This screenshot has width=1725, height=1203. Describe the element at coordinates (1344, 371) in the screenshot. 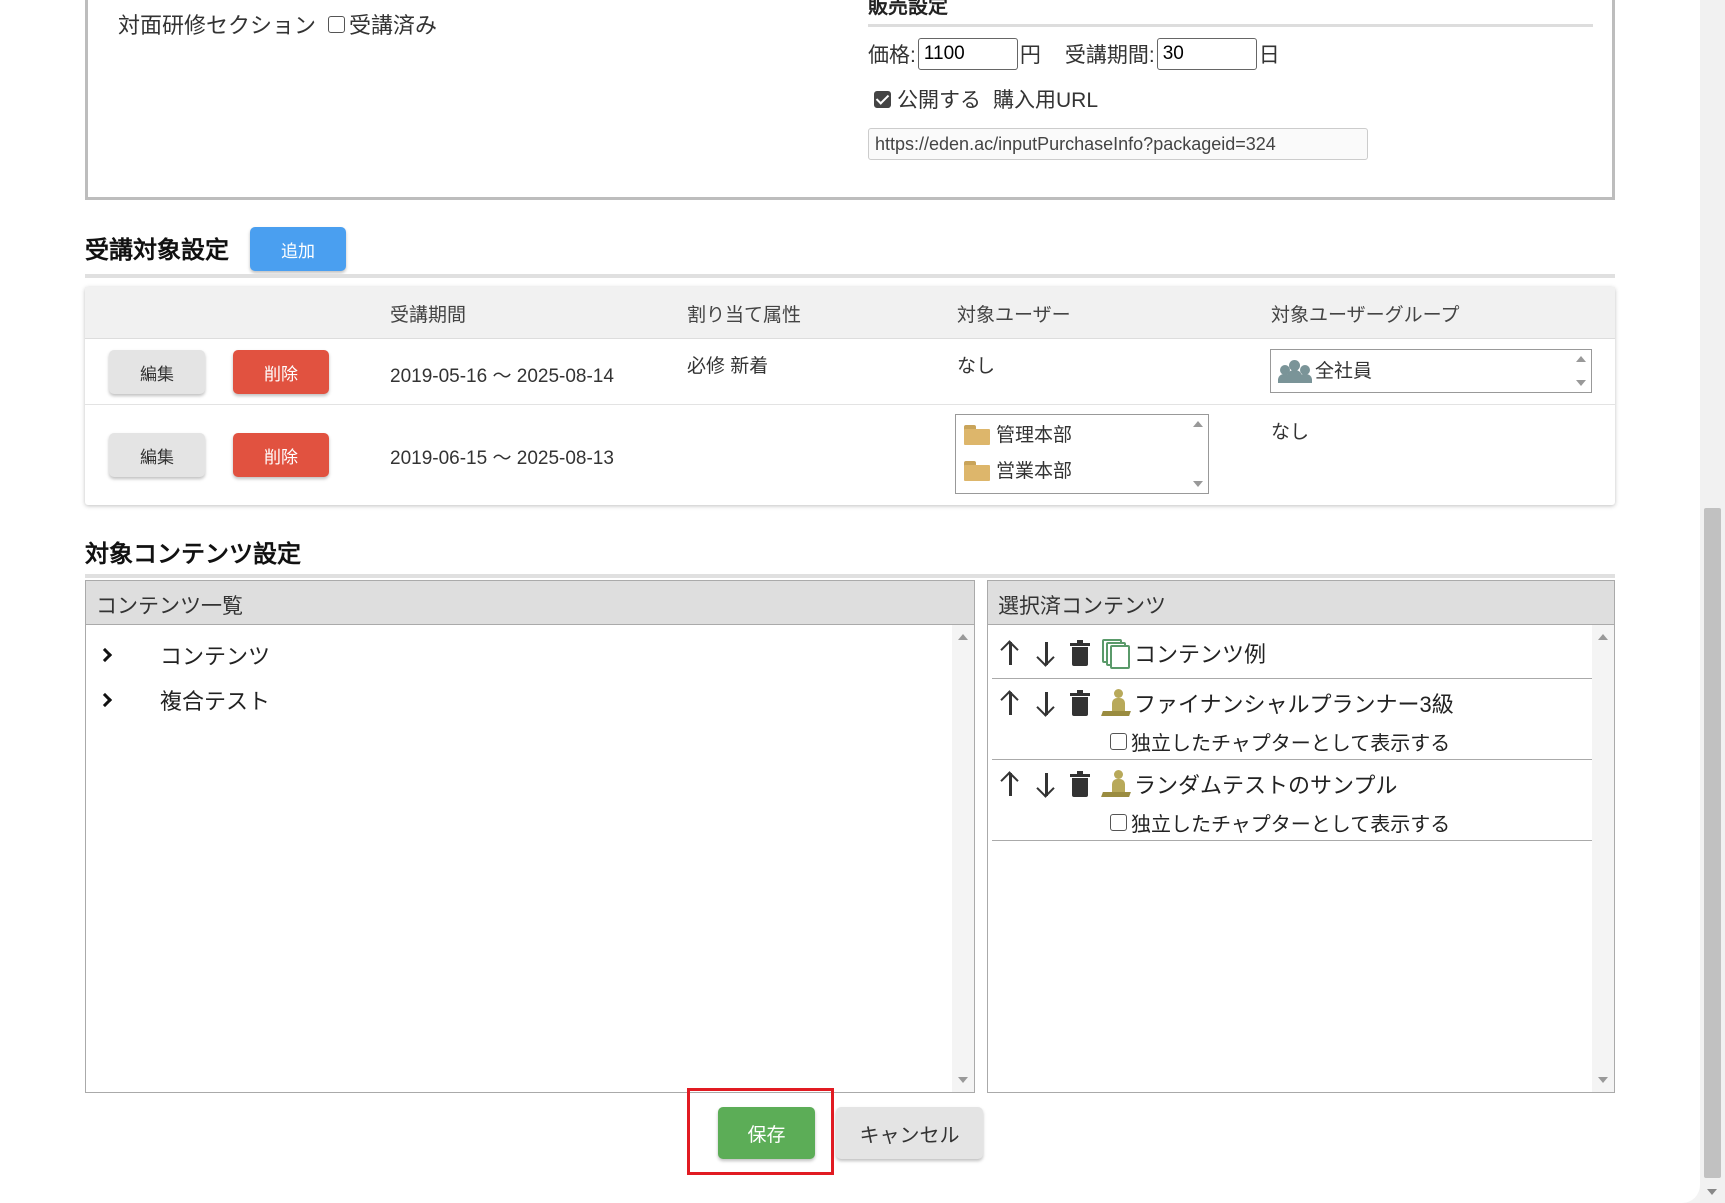

I see `user-group-name: 全社員` at that location.